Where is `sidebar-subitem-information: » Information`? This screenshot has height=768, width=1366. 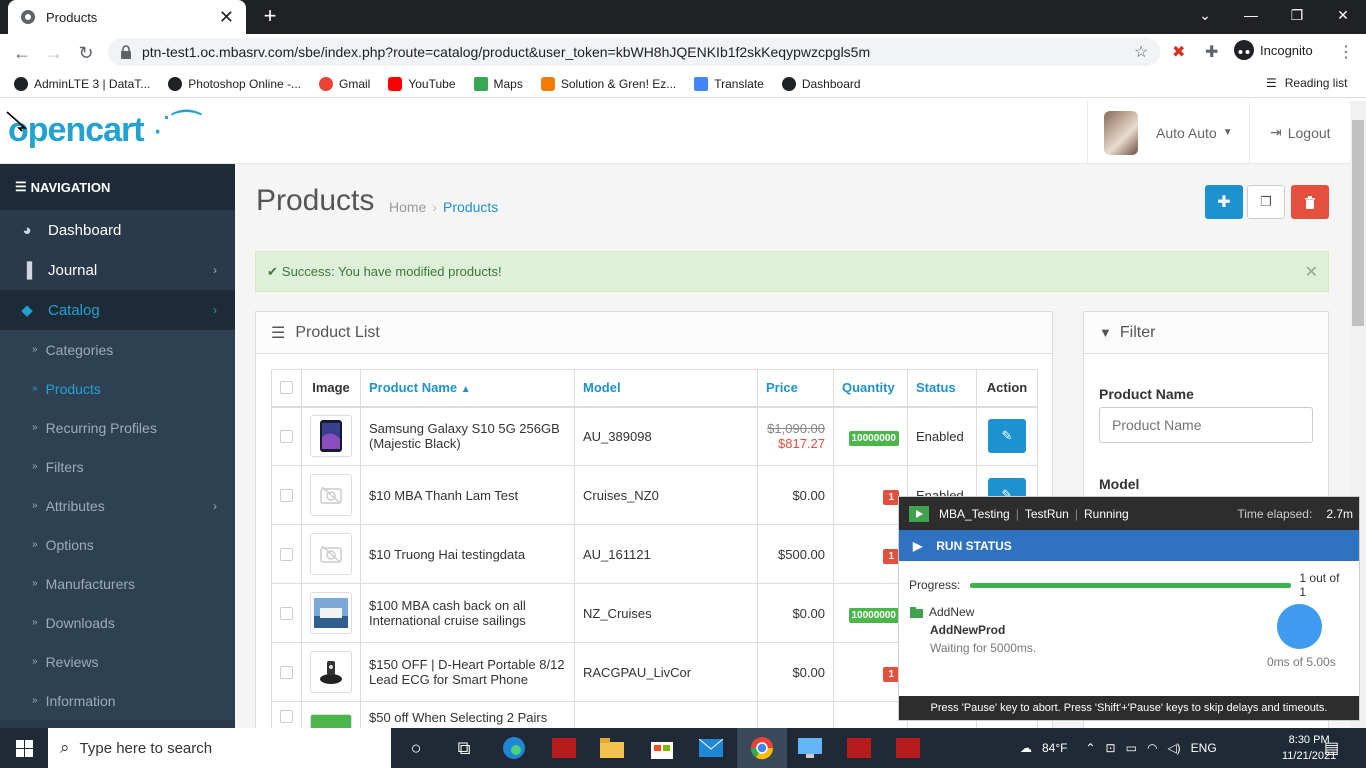 sidebar-subitem-information: » Information is located at coordinates (117, 700).